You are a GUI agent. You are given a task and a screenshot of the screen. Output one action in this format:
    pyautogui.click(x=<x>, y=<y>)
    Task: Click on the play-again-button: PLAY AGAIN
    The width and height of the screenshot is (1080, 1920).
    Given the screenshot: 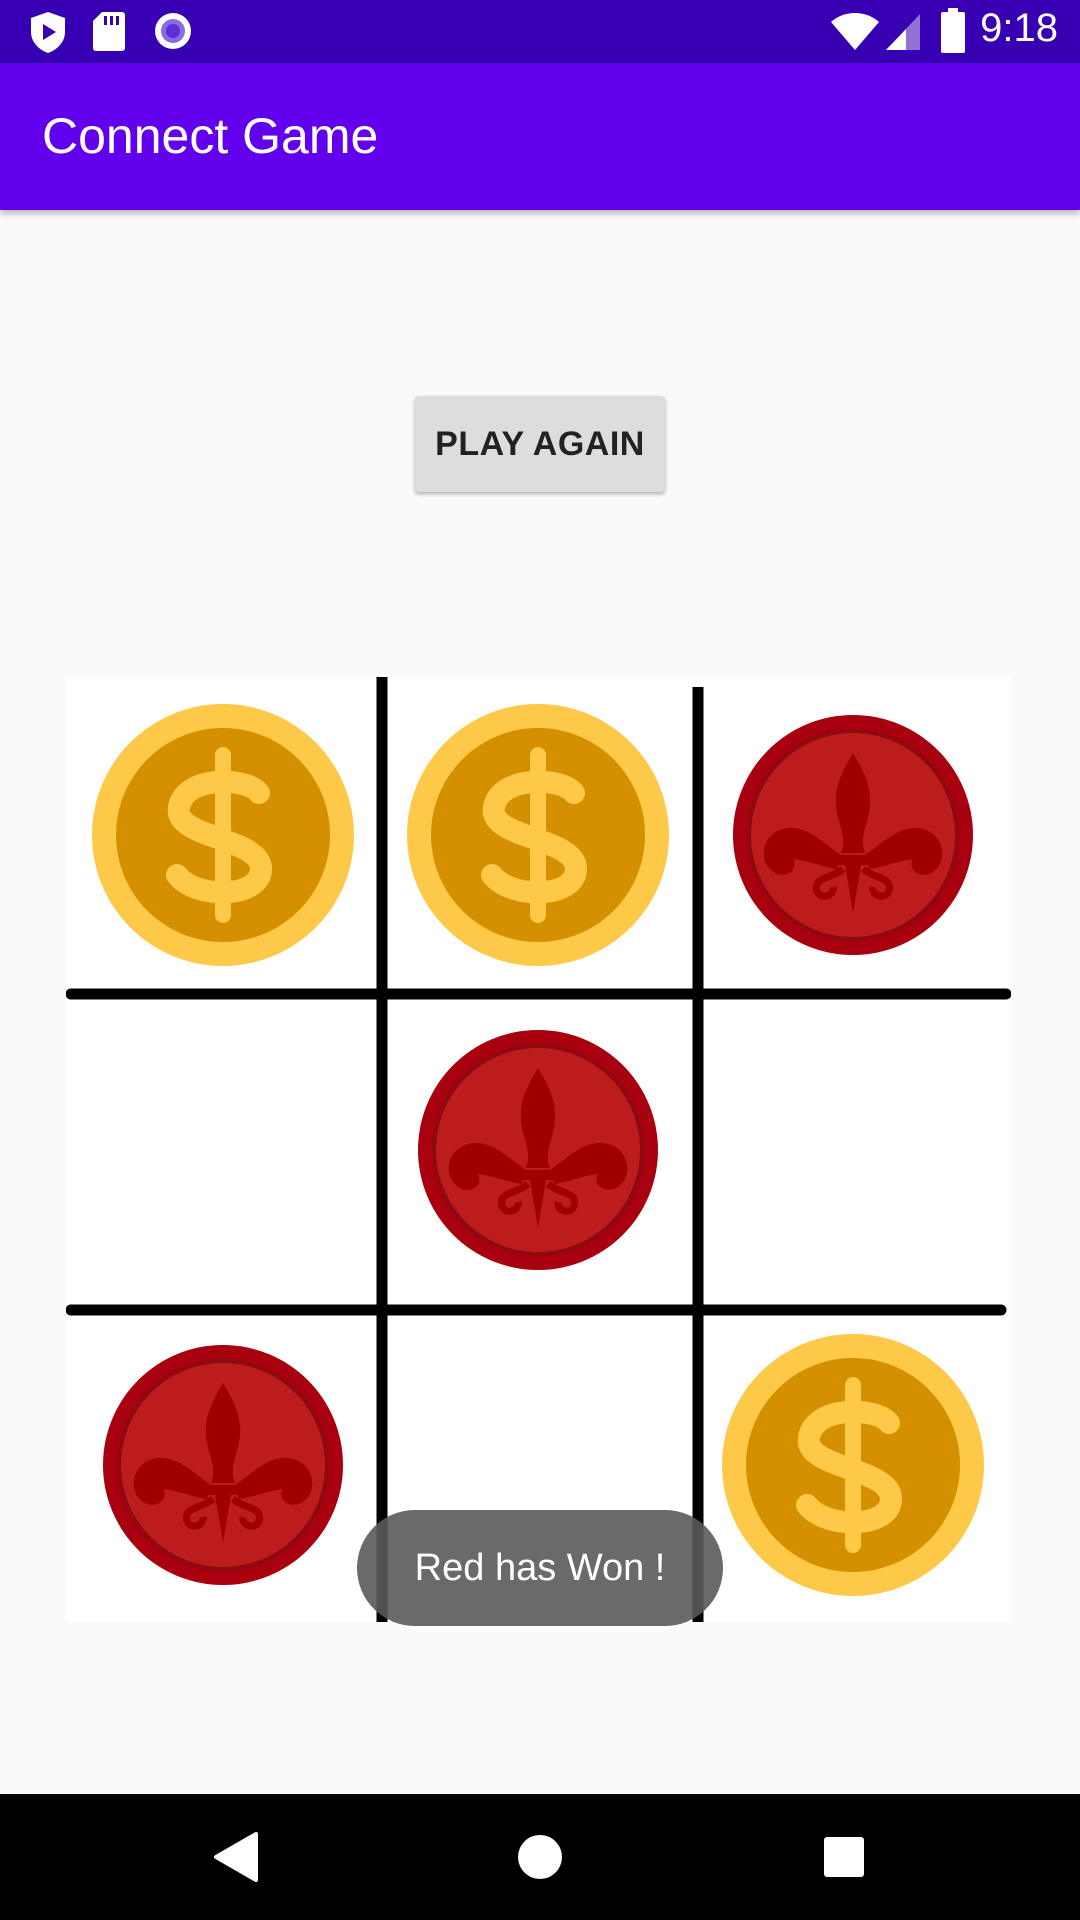 What is the action you would take?
    pyautogui.click(x=540, y=444)
    